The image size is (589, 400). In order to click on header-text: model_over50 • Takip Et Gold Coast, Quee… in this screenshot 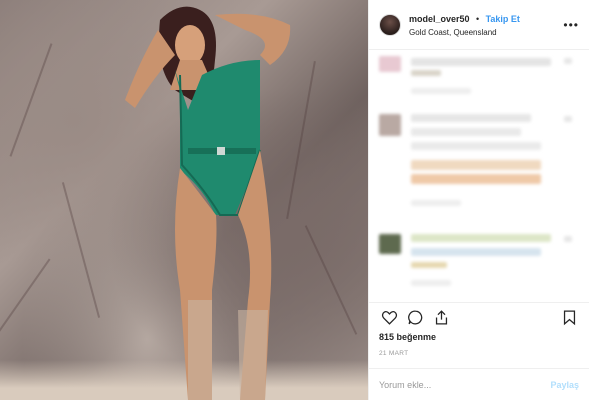, I will do `click(486, 25)`.